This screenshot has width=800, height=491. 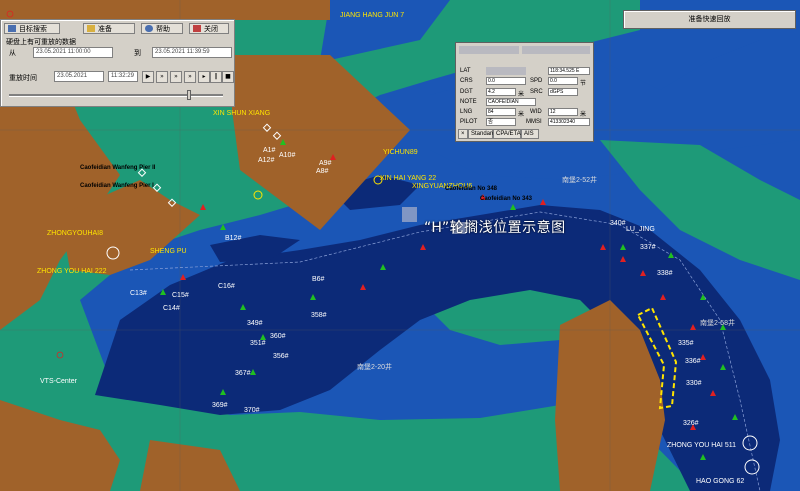 What do you see at coordinates (471, 189) in the screenshot?
I see `map-label-caofeidian-348: Caofeidian No 348` at bounding box center [471, 189].